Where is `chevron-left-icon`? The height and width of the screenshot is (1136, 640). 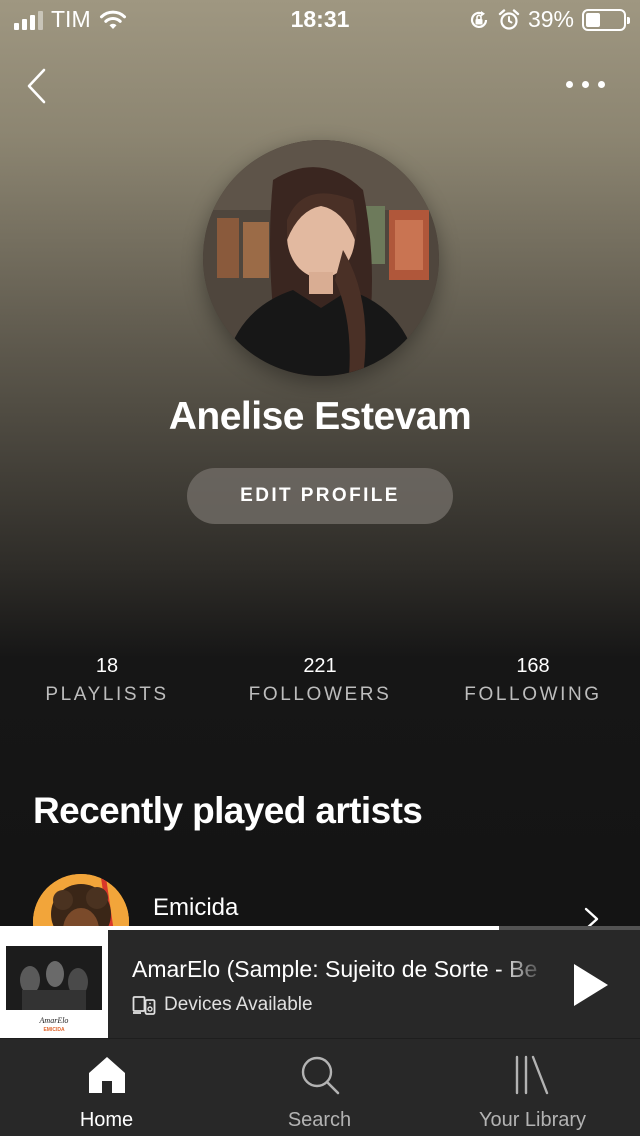 chevron-left-icon is located at coordinates (36, 86).